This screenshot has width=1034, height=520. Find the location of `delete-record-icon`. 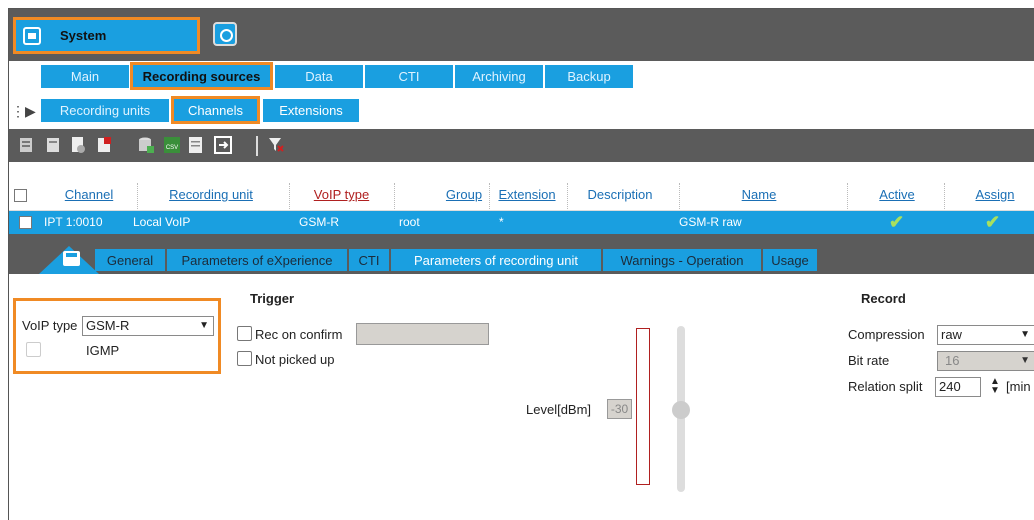

delete-record-icon is located at coordinates (104, 145).